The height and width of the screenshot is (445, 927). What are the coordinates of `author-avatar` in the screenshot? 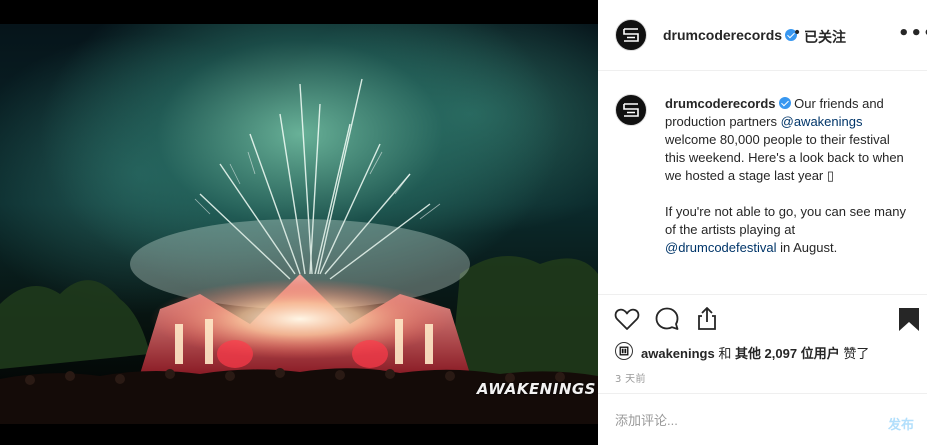 It's located at (631, 35).